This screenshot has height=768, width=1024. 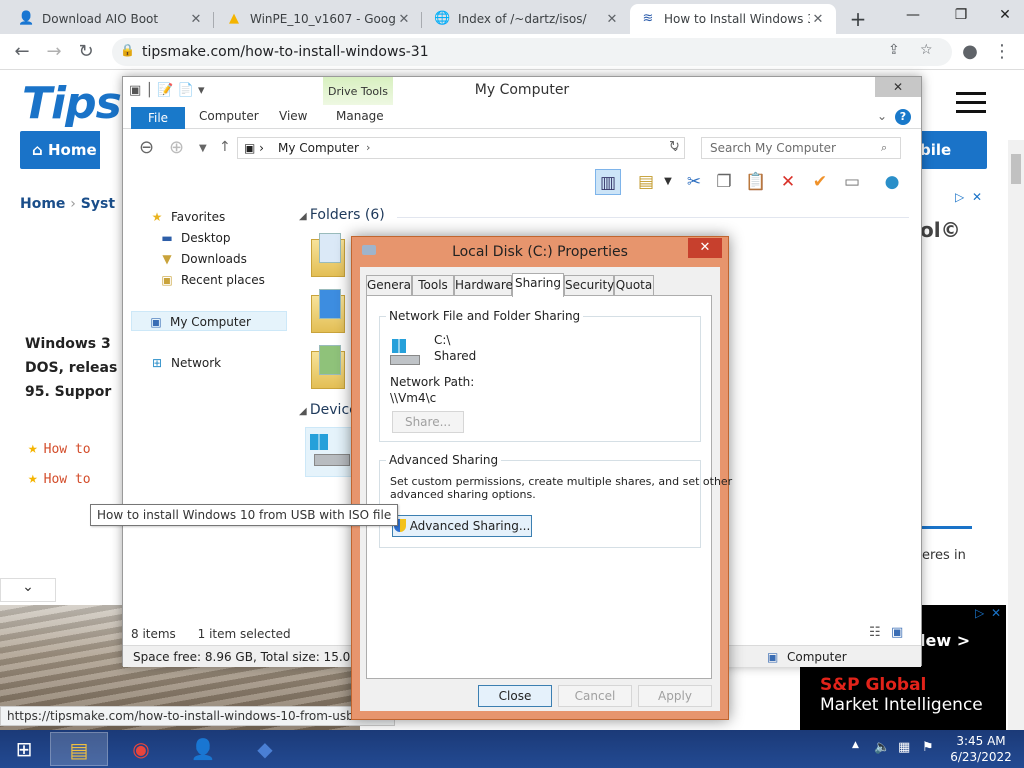 What do you see at coordinates (527, 19) in the screenshot?
I see `browser-tab-index: 🌐 Index of /~dartz/isos/ ✕` at bounding box center [527, 19].